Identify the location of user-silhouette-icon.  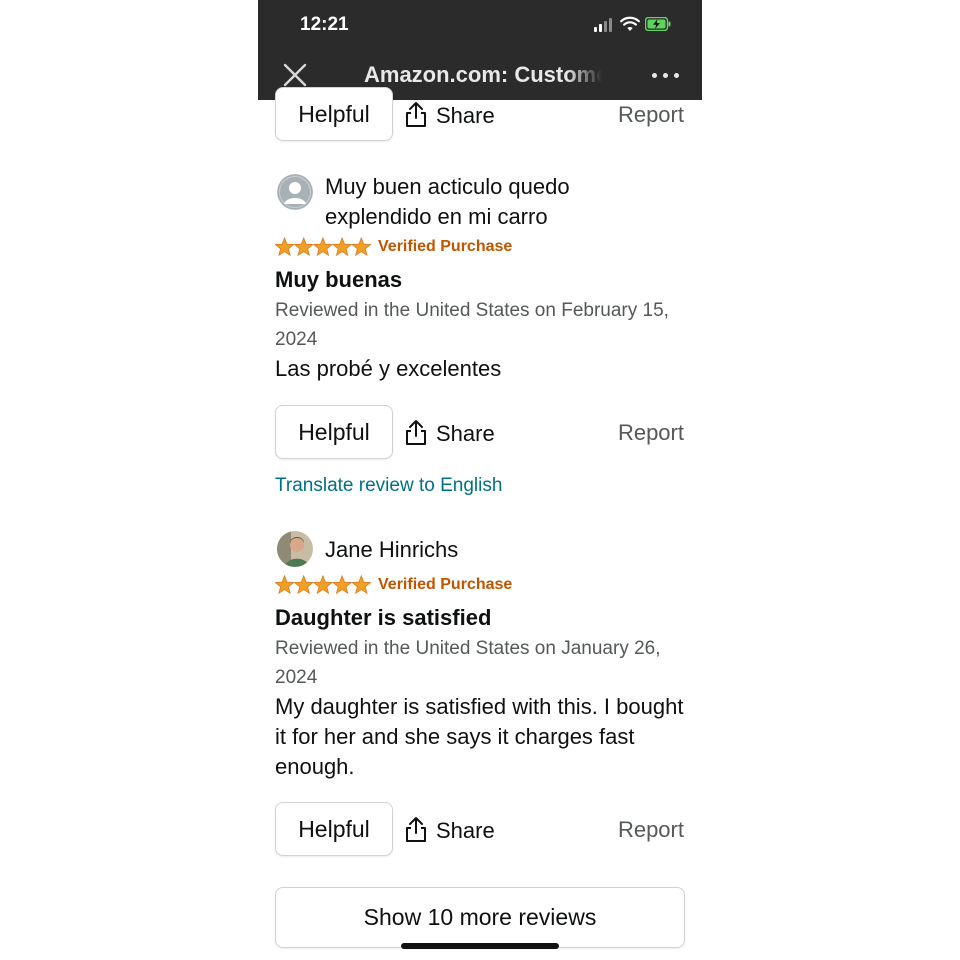
(295, 192).